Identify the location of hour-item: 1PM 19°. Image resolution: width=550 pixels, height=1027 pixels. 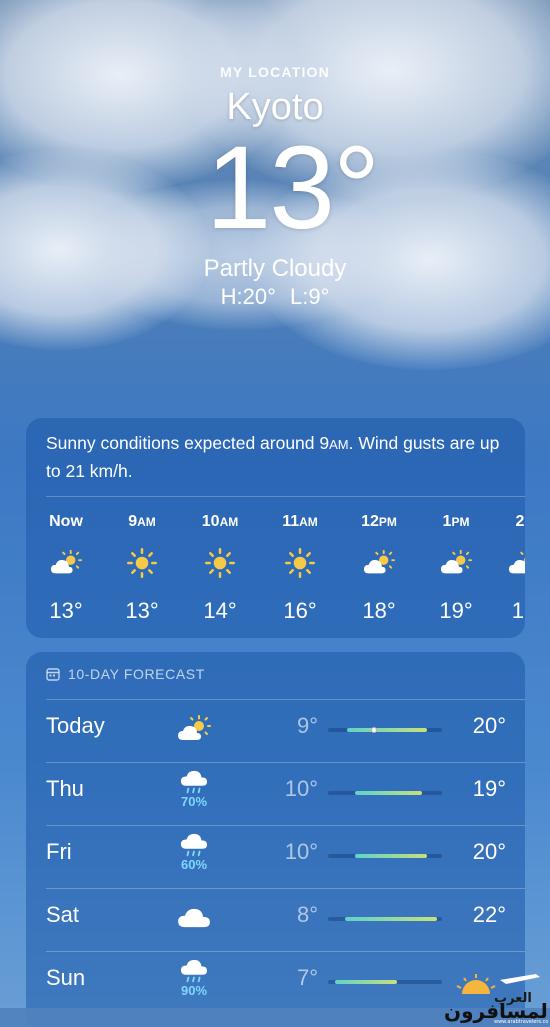
(456, 567).